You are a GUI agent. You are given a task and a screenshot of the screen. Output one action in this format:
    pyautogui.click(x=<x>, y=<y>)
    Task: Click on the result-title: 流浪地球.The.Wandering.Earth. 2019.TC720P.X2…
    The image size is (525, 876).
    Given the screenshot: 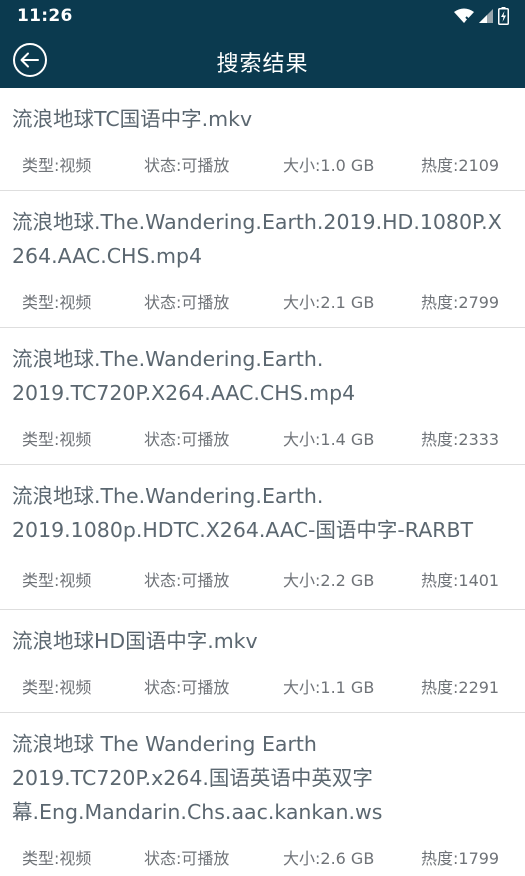 What is the action you would take?
    pyautogui.click(x=184, y=376)
    